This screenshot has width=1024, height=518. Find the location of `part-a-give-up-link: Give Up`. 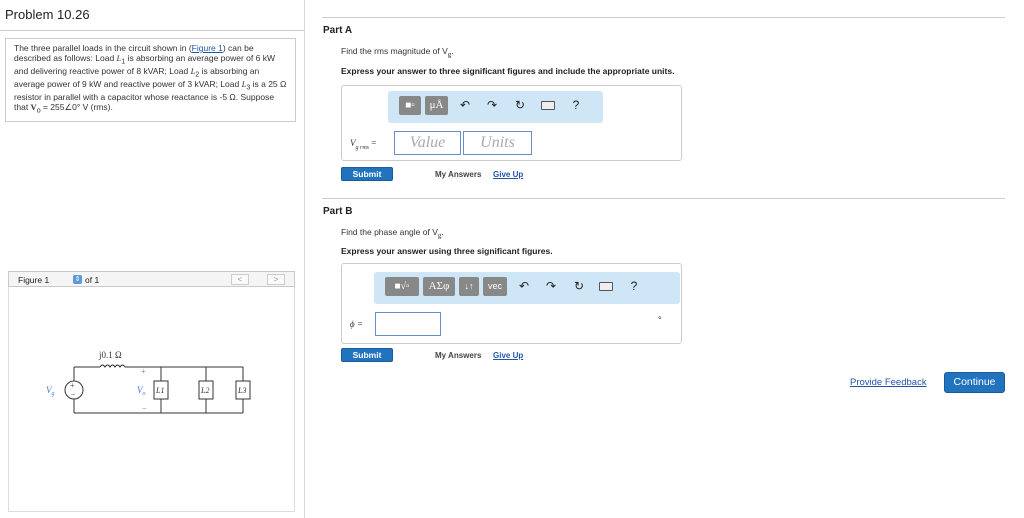

part-a-give-up-link: Give Up is located at coordinates (508, 174).